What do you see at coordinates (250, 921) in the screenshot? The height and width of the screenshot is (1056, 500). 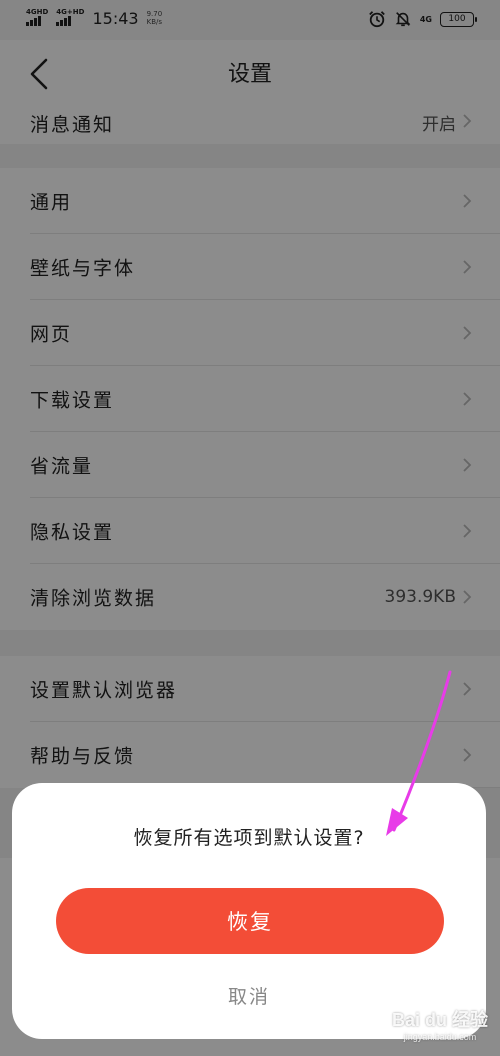 I see `restore-button: 恢复` at bounding box center [250, 921].